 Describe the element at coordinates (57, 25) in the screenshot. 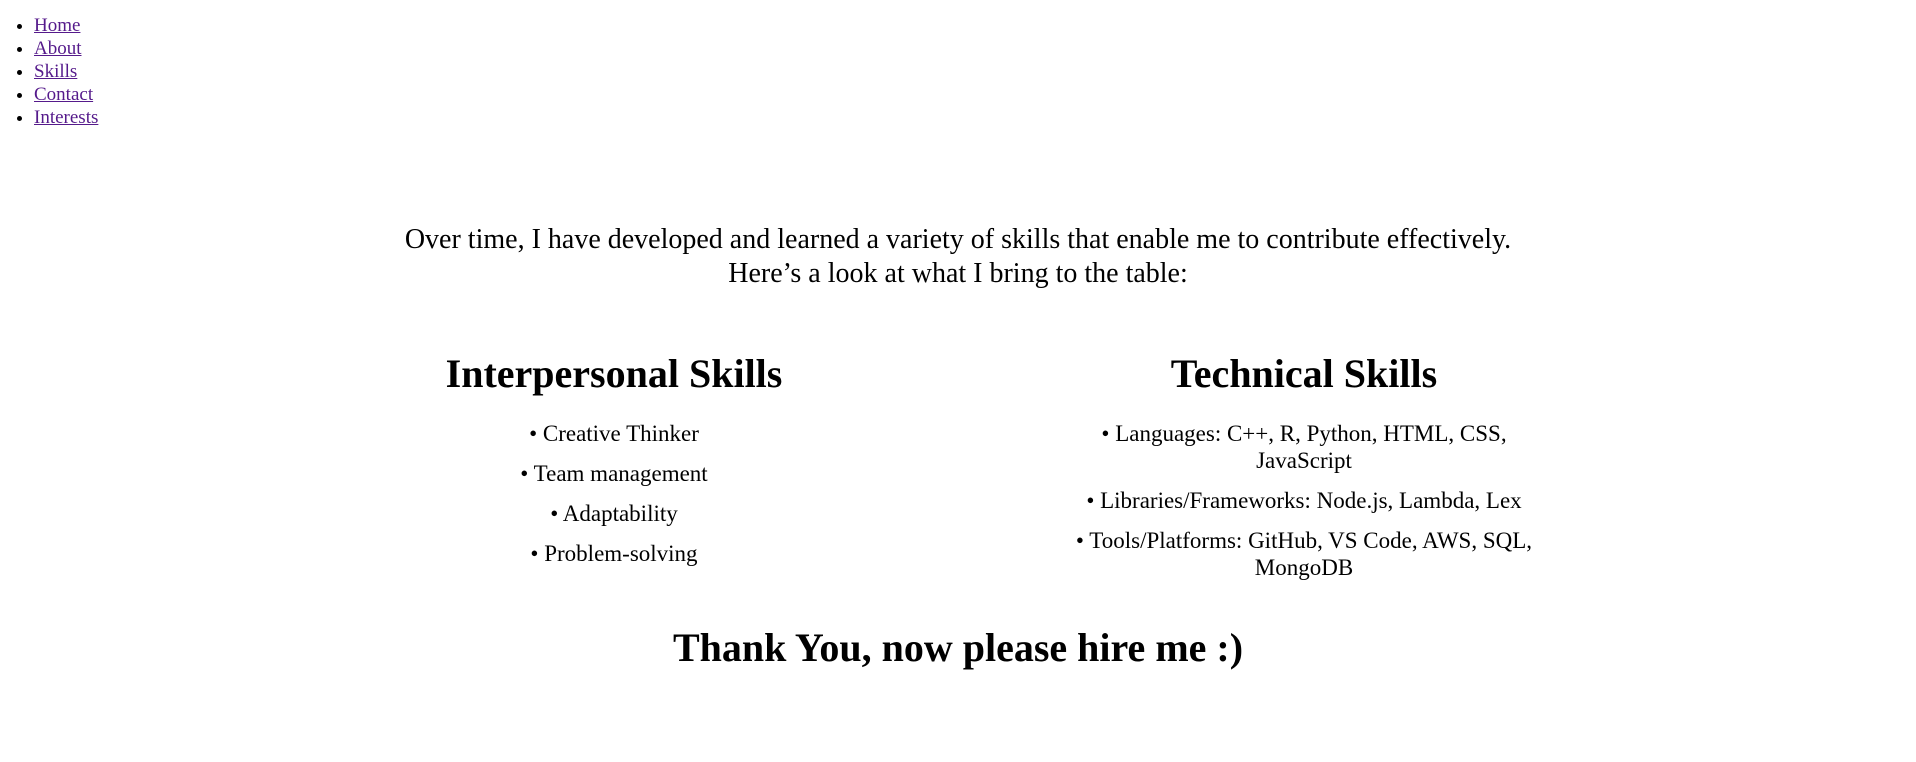

I see `nav-link-home: Home` at that location.